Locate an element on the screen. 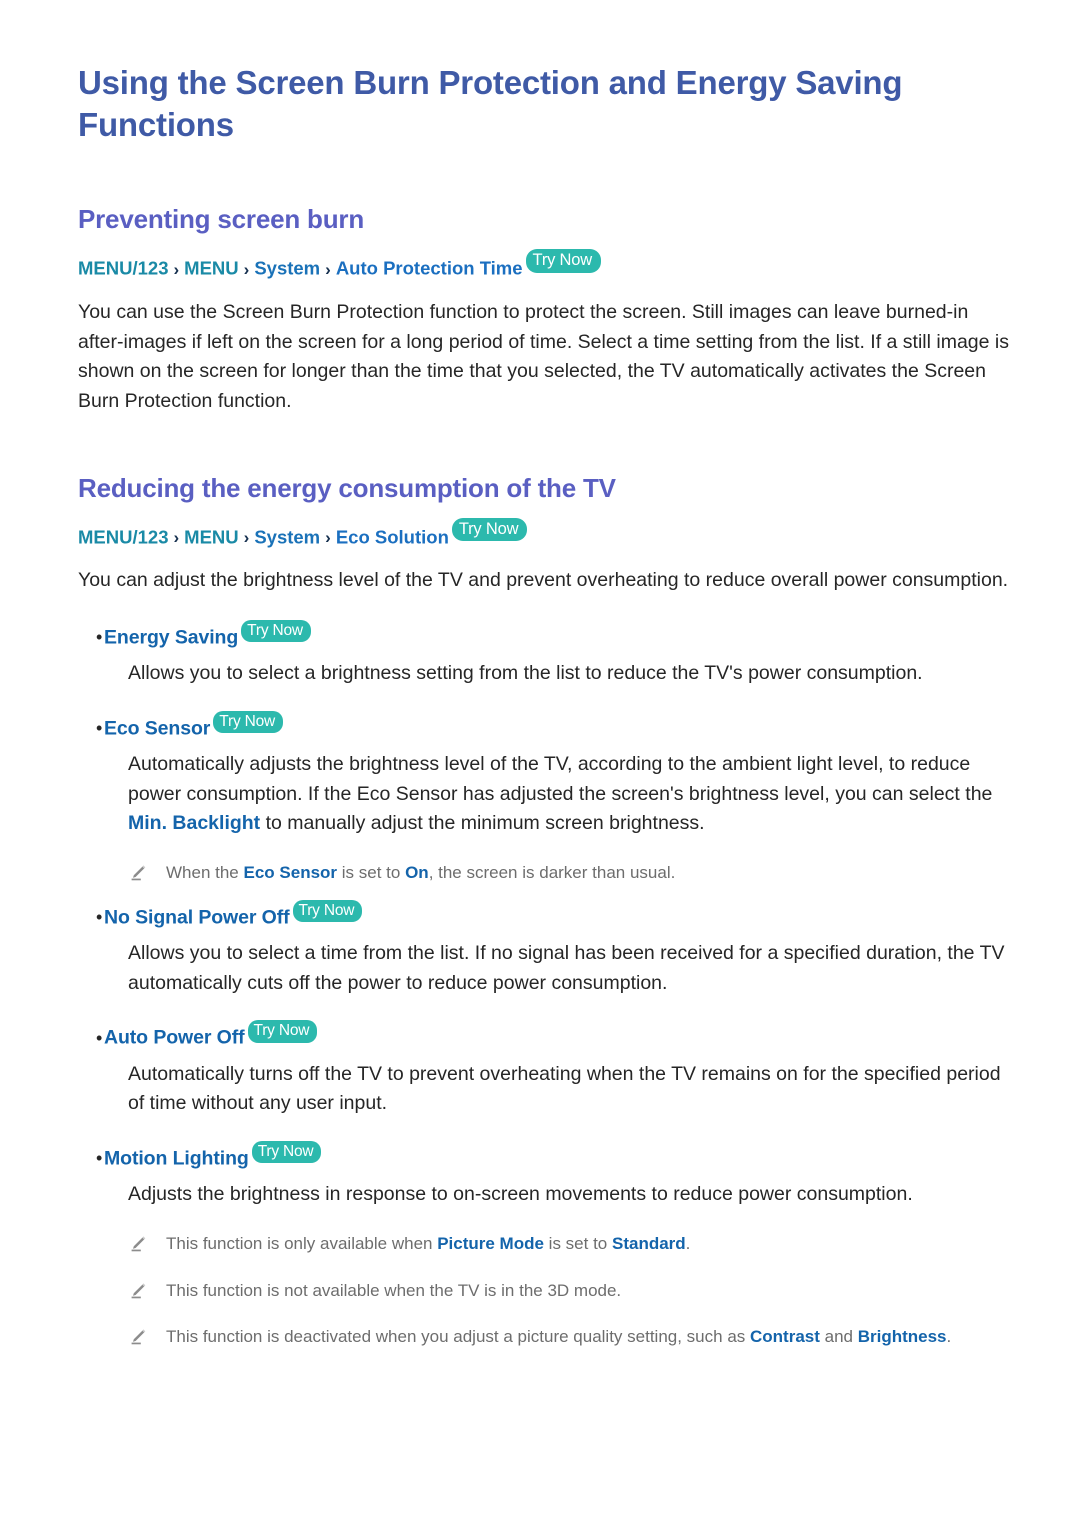 The image size is (1080, 1527). bullet-label: Motion Lighting is located at coordinates (176, 1158).